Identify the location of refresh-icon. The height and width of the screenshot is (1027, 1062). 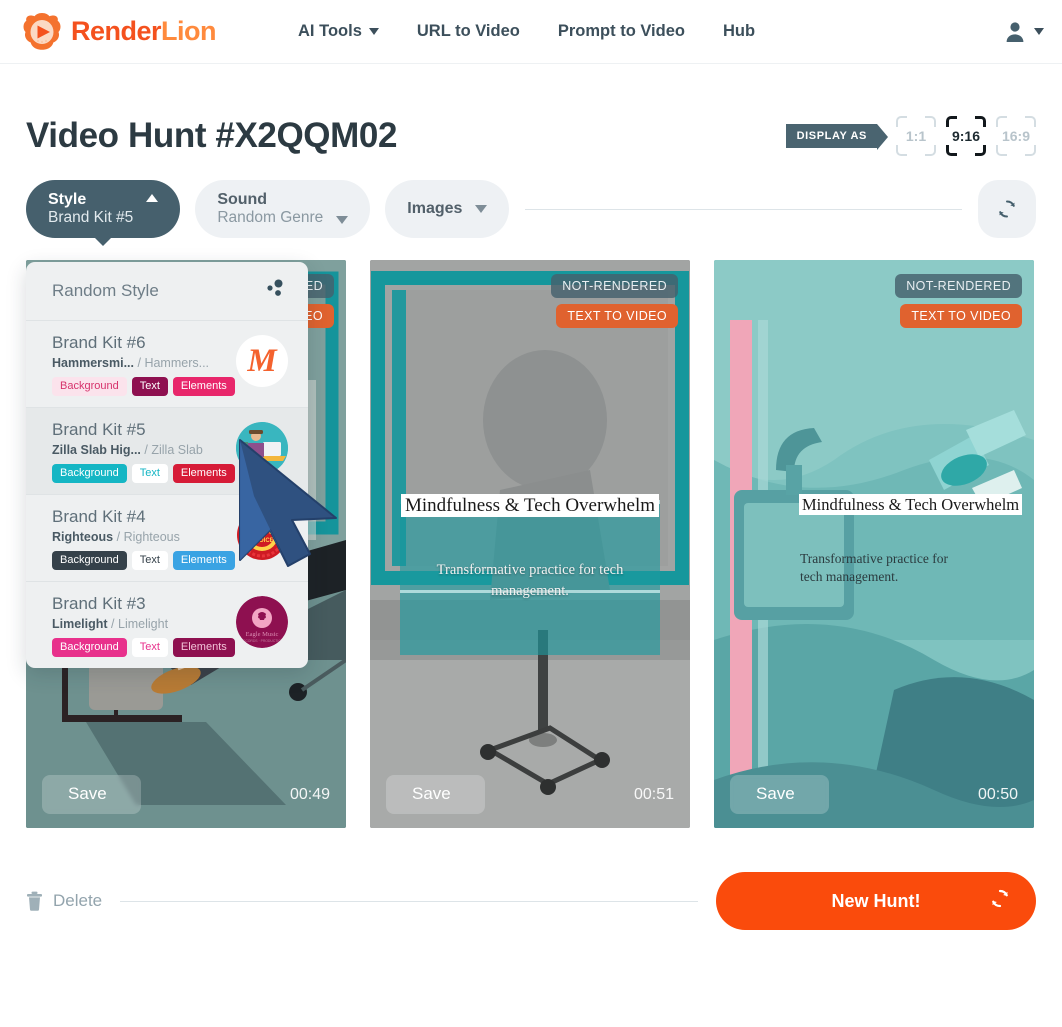
(1007, 209).